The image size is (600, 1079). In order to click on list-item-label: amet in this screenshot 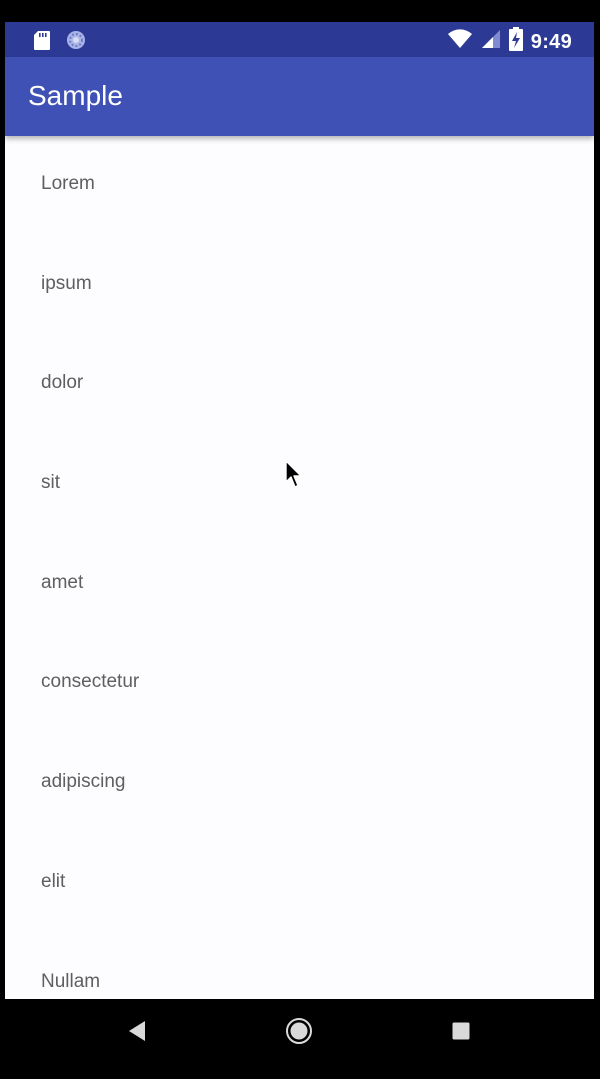, I will do `click(62, 582)`.